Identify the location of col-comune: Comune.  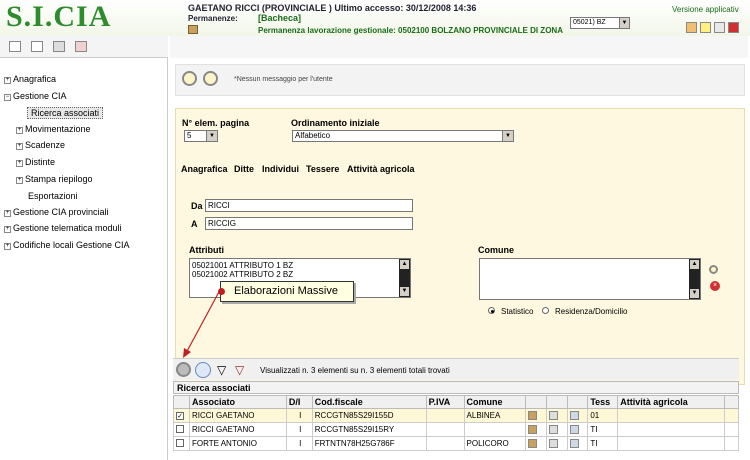
(495, 402).